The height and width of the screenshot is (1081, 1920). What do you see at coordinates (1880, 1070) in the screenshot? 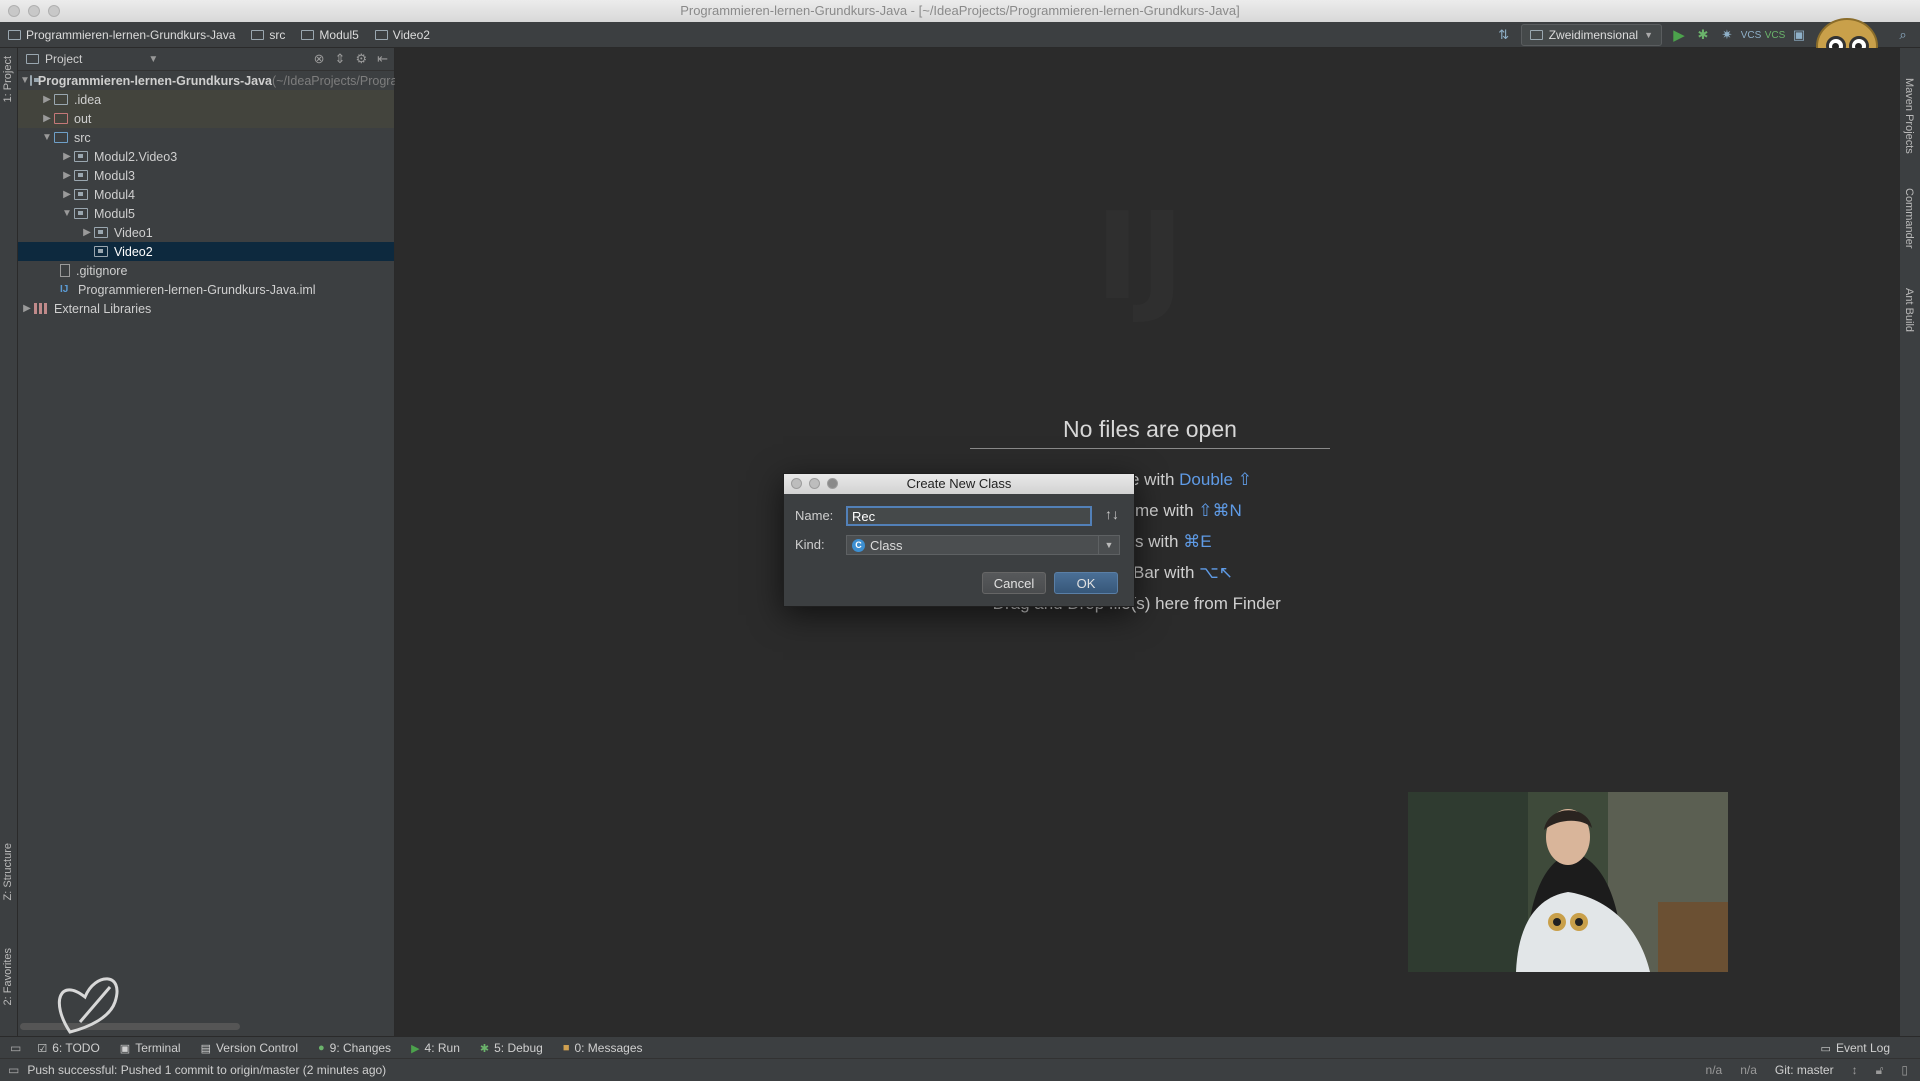
I see `lock-icon: 🔓︎` at bounding box center [1880, 1070].